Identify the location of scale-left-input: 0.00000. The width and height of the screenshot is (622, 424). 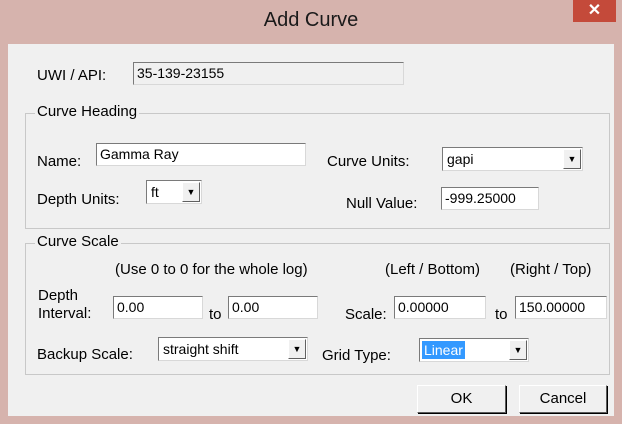
(440, 307).